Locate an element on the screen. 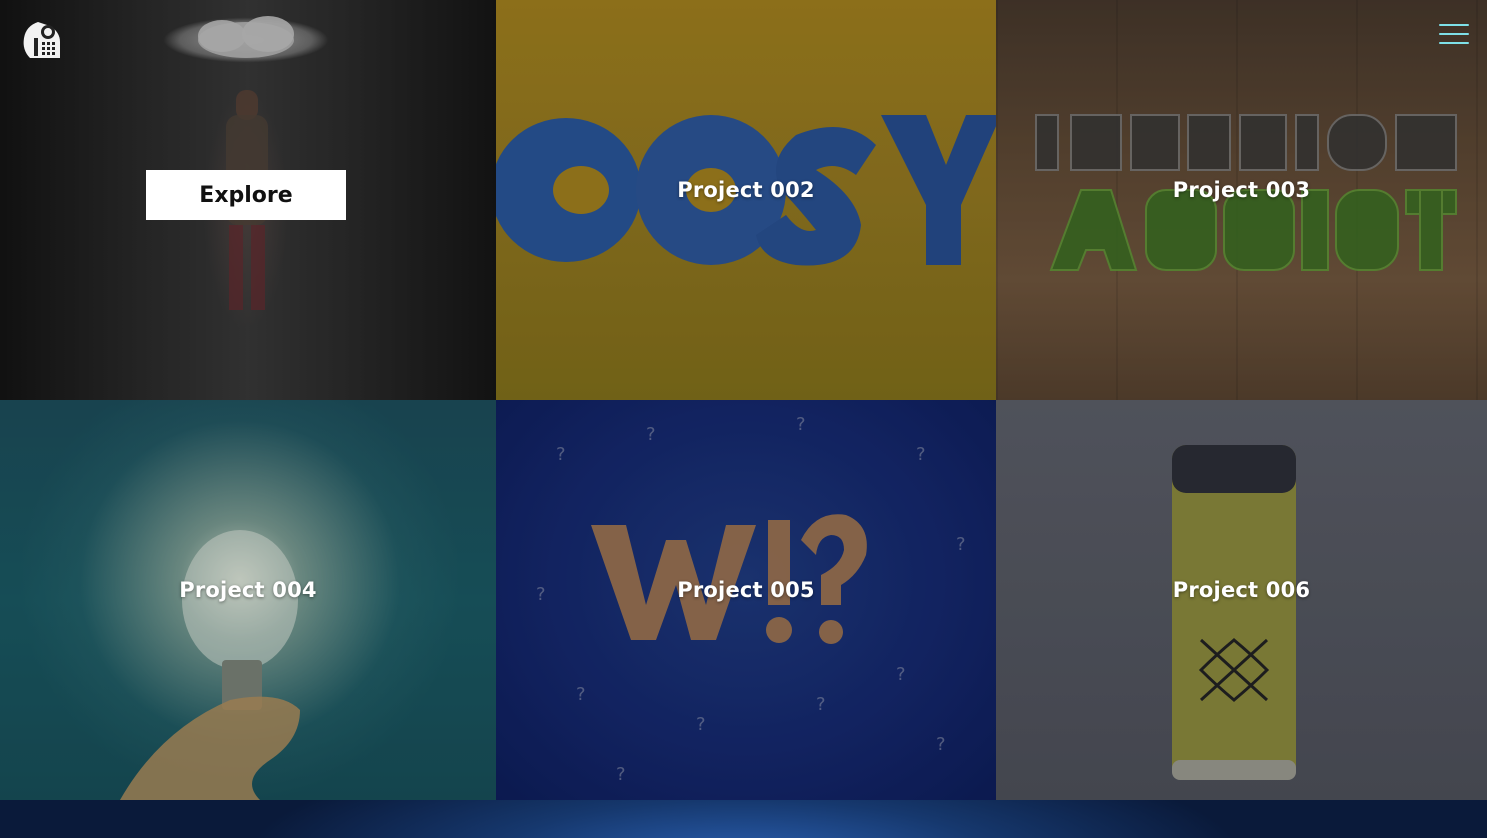 This screenshot has width=1487, height=838. project-title: Project 004 is located at coordinates (248, 590).